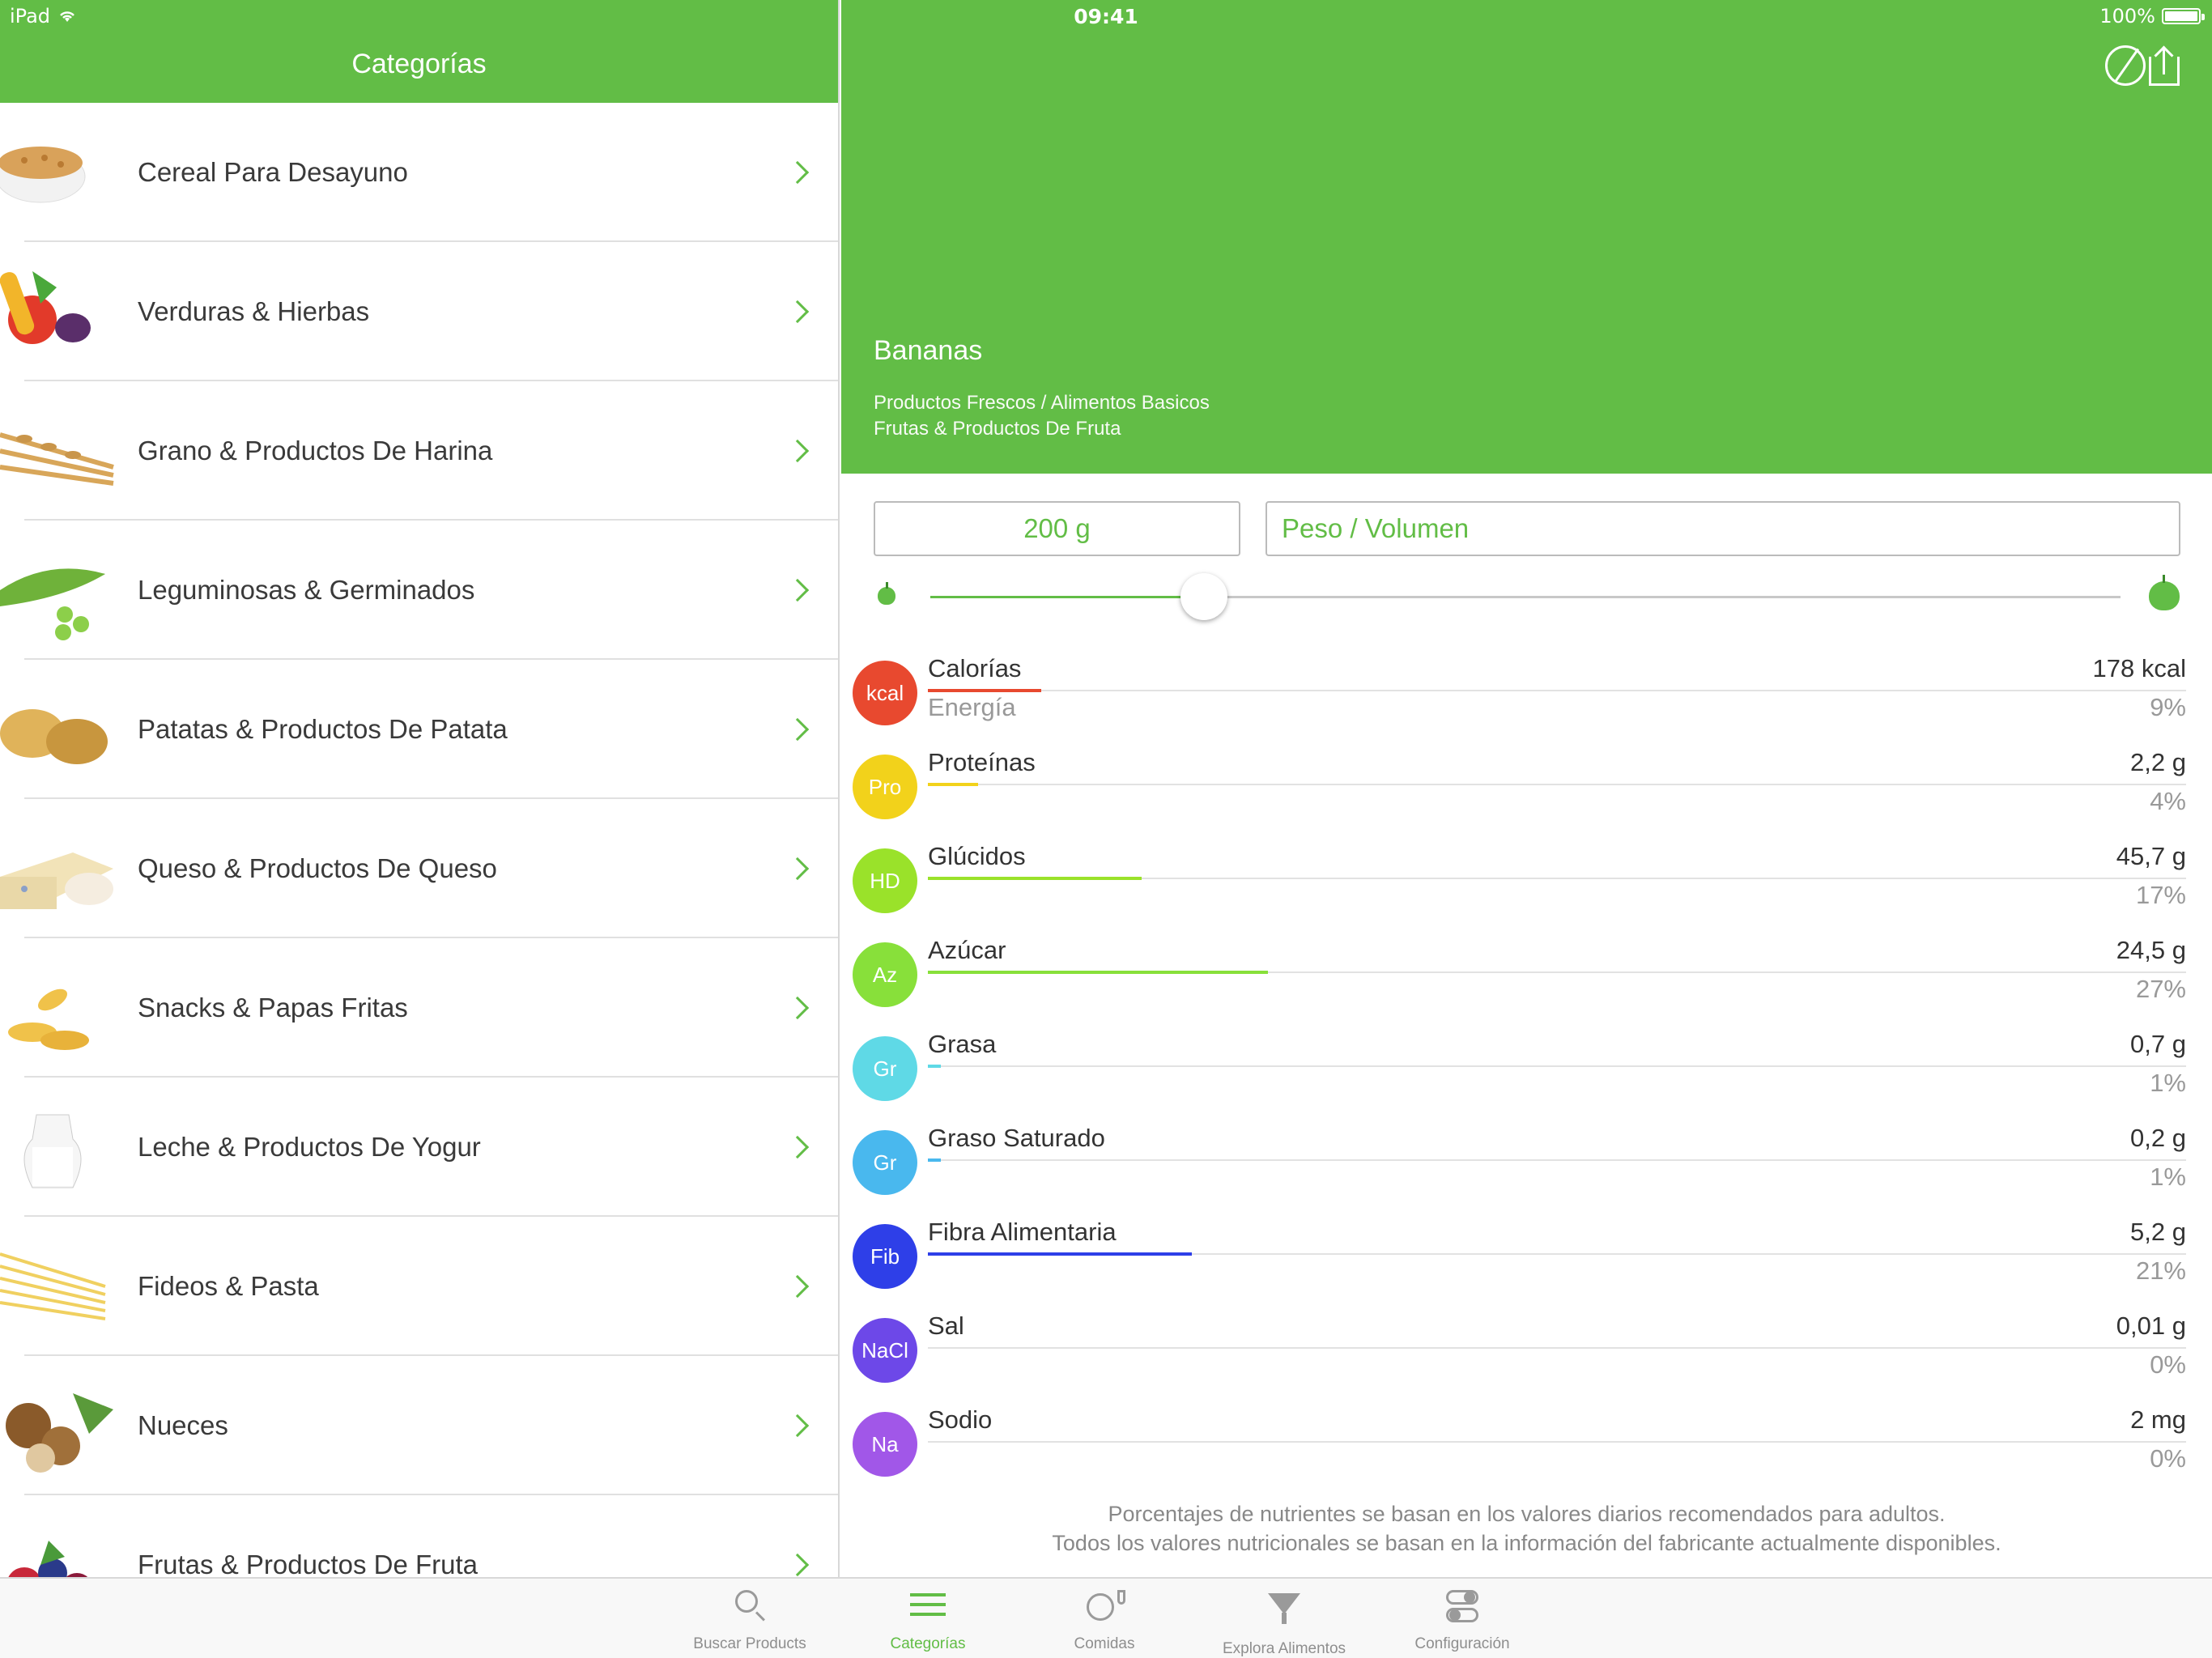 The image size is (2212, 1658). What do you see at coordinates (419, 1425) in the screenshot?
I see `category-item: Nueces` at bounding box center [419, 1425].